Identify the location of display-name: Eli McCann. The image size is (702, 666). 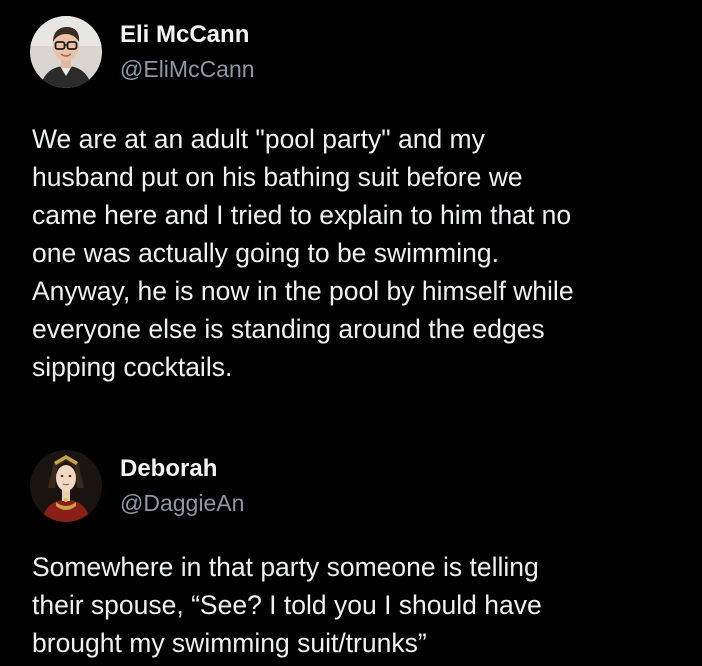
(187, 35).